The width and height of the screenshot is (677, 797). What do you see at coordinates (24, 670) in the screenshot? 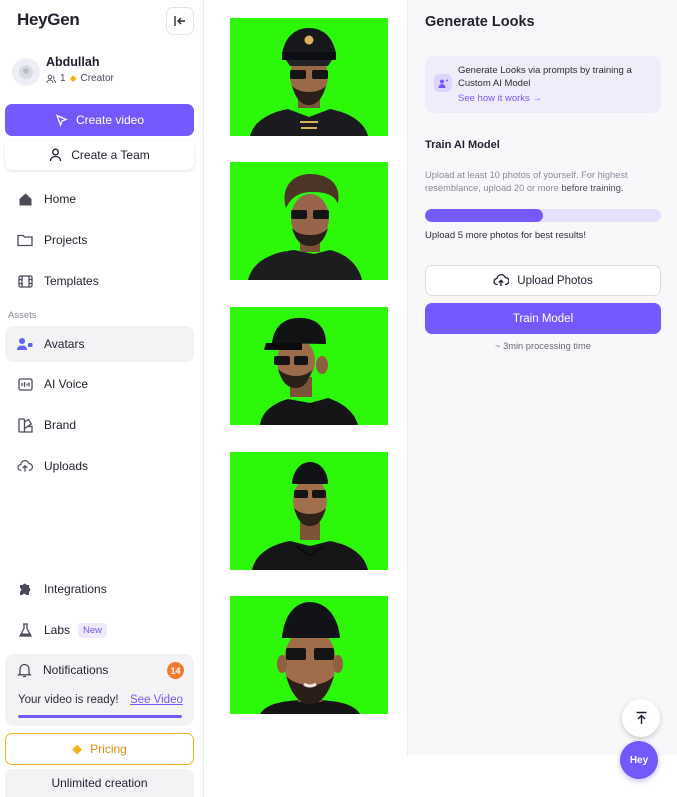
I see `bell-icon` at bounding box center [24, 670].